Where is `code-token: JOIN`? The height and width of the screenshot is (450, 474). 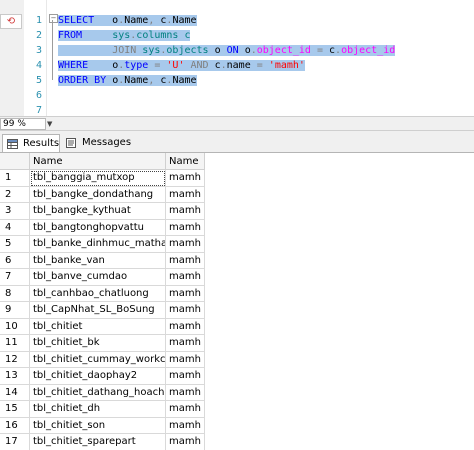 code-token: JOIN is located at coordinates (124, 50).